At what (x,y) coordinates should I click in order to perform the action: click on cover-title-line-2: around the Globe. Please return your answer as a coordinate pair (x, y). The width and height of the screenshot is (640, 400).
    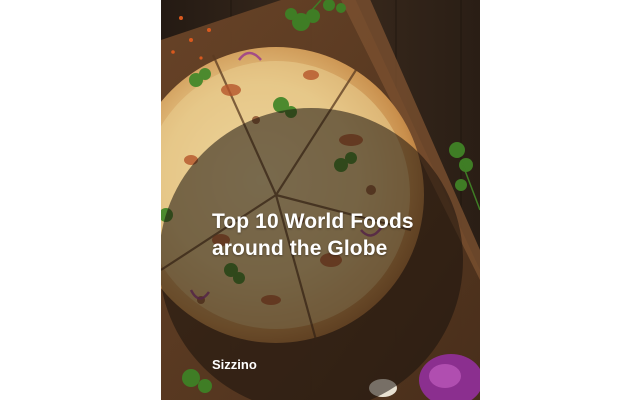
    Looking at the image, I should click on (300, 248).